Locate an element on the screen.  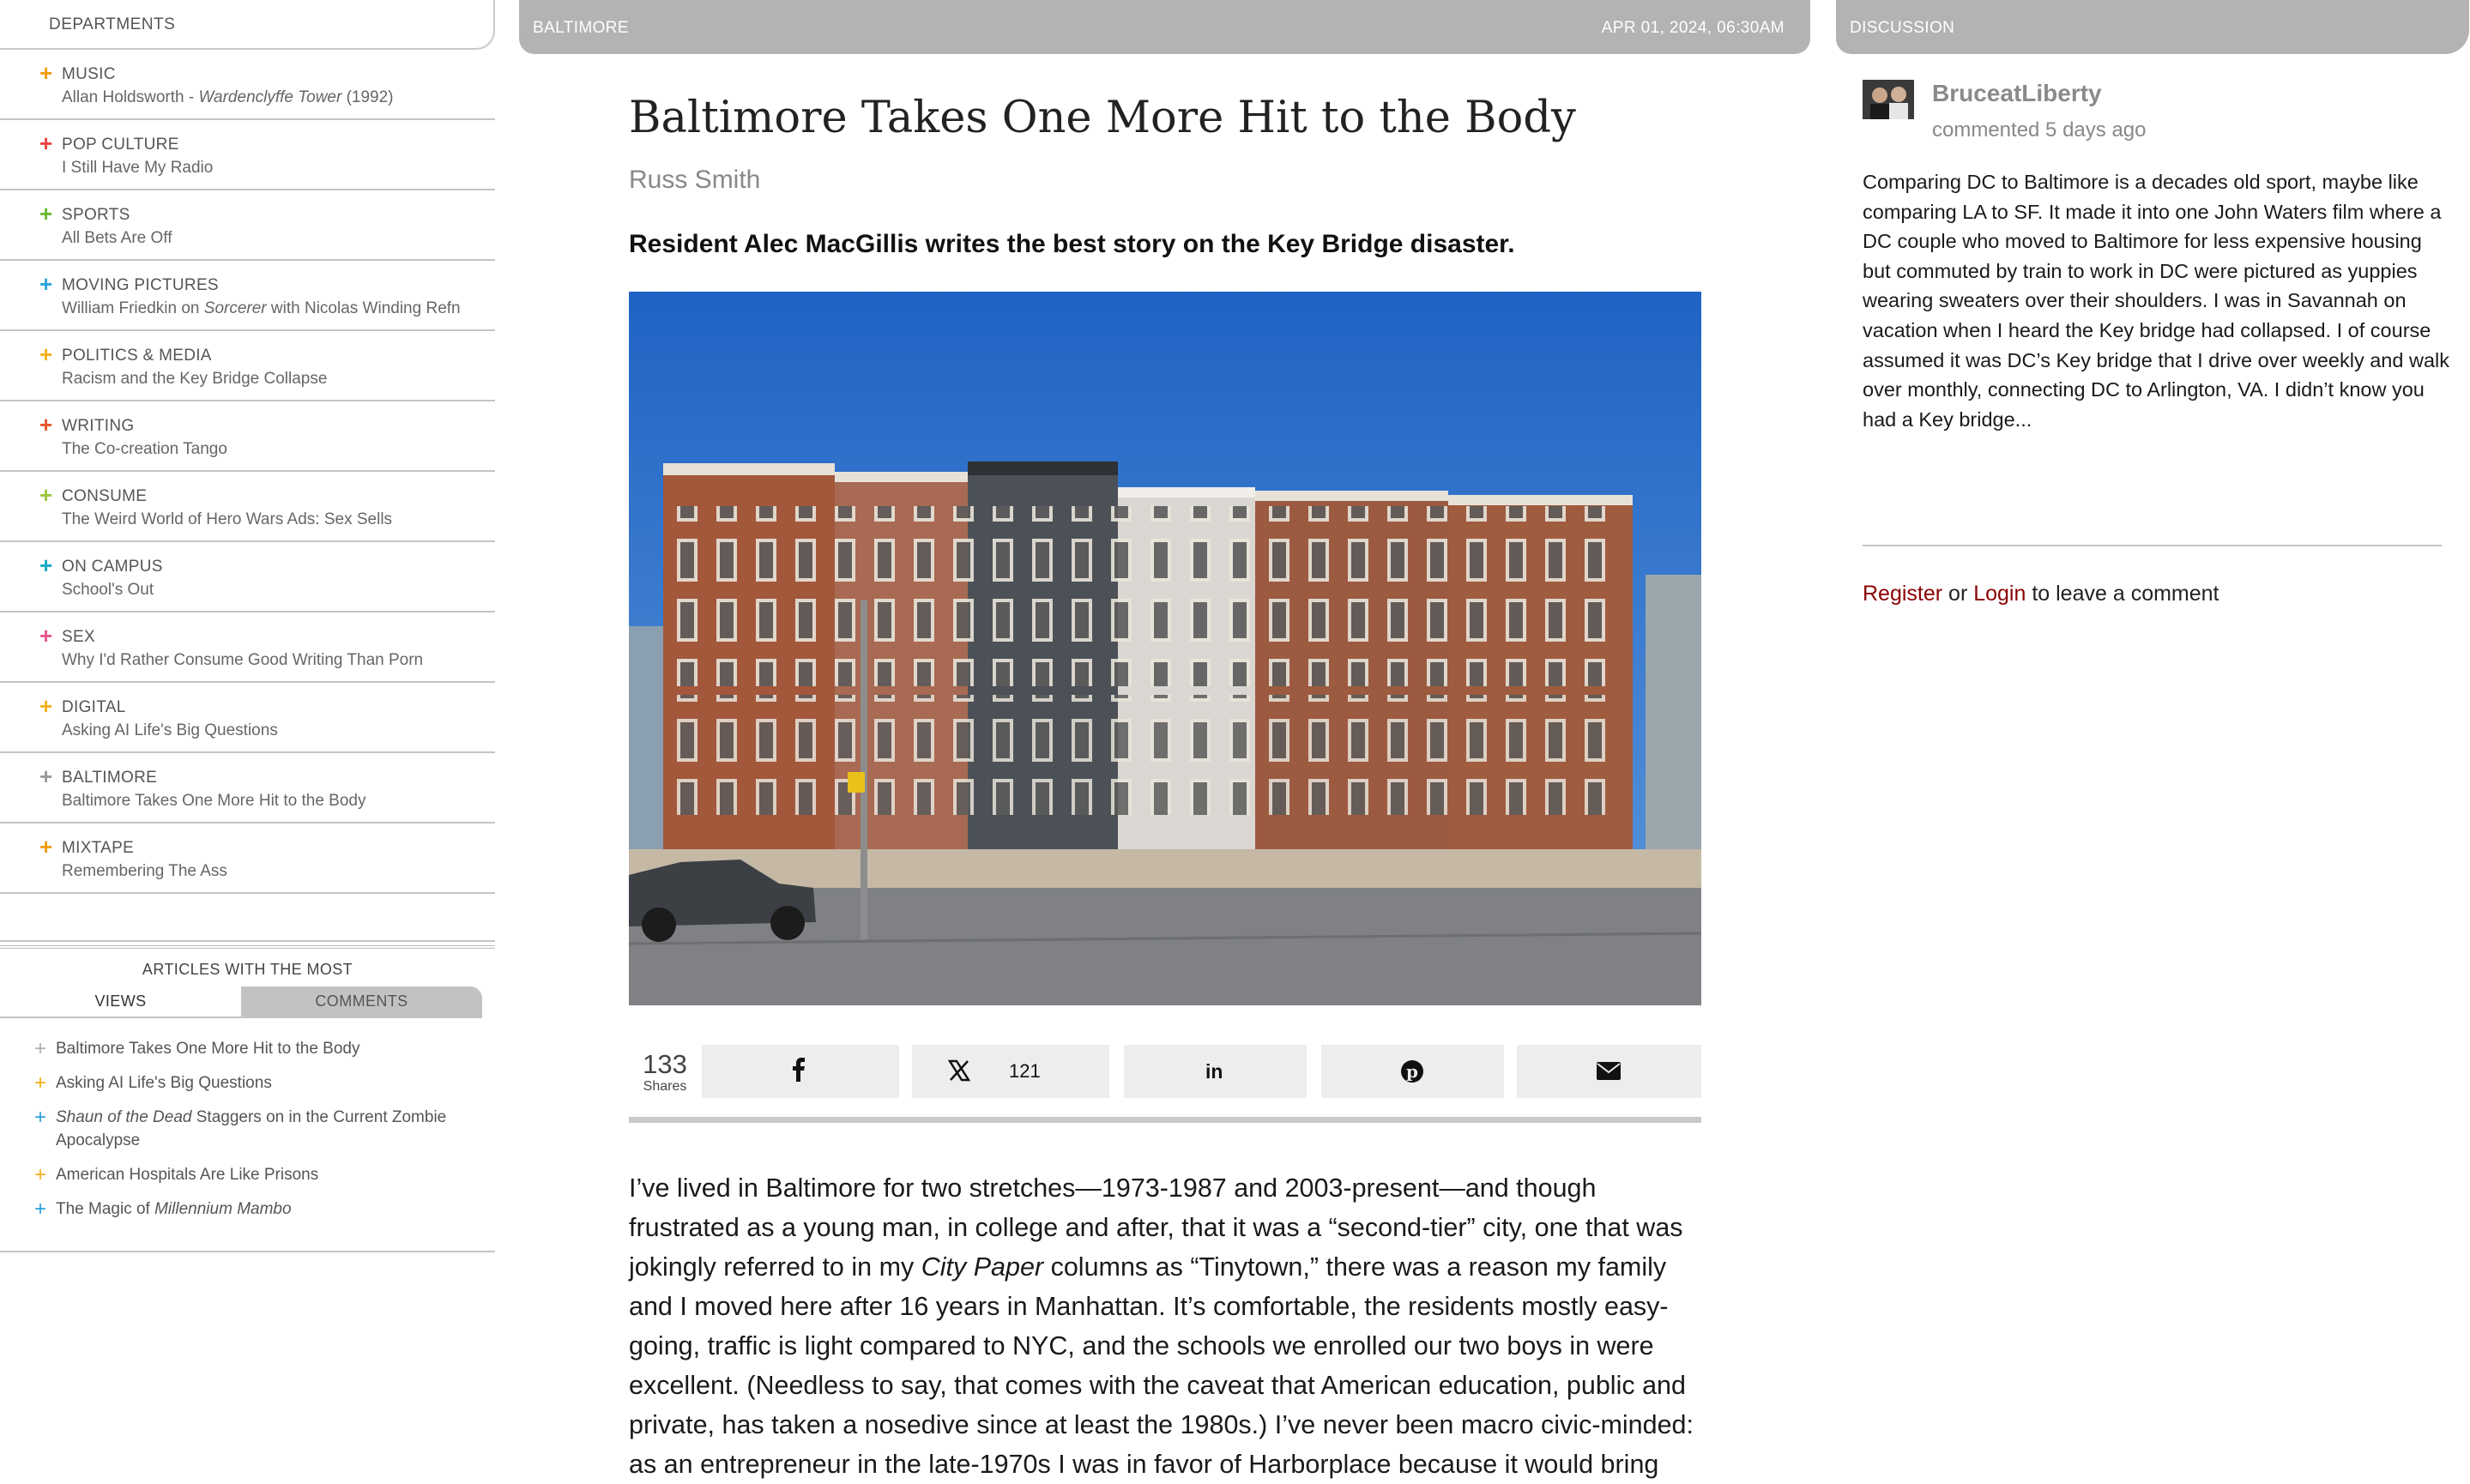
share-count: 133 Shares is located at coordinates (665, 1070).